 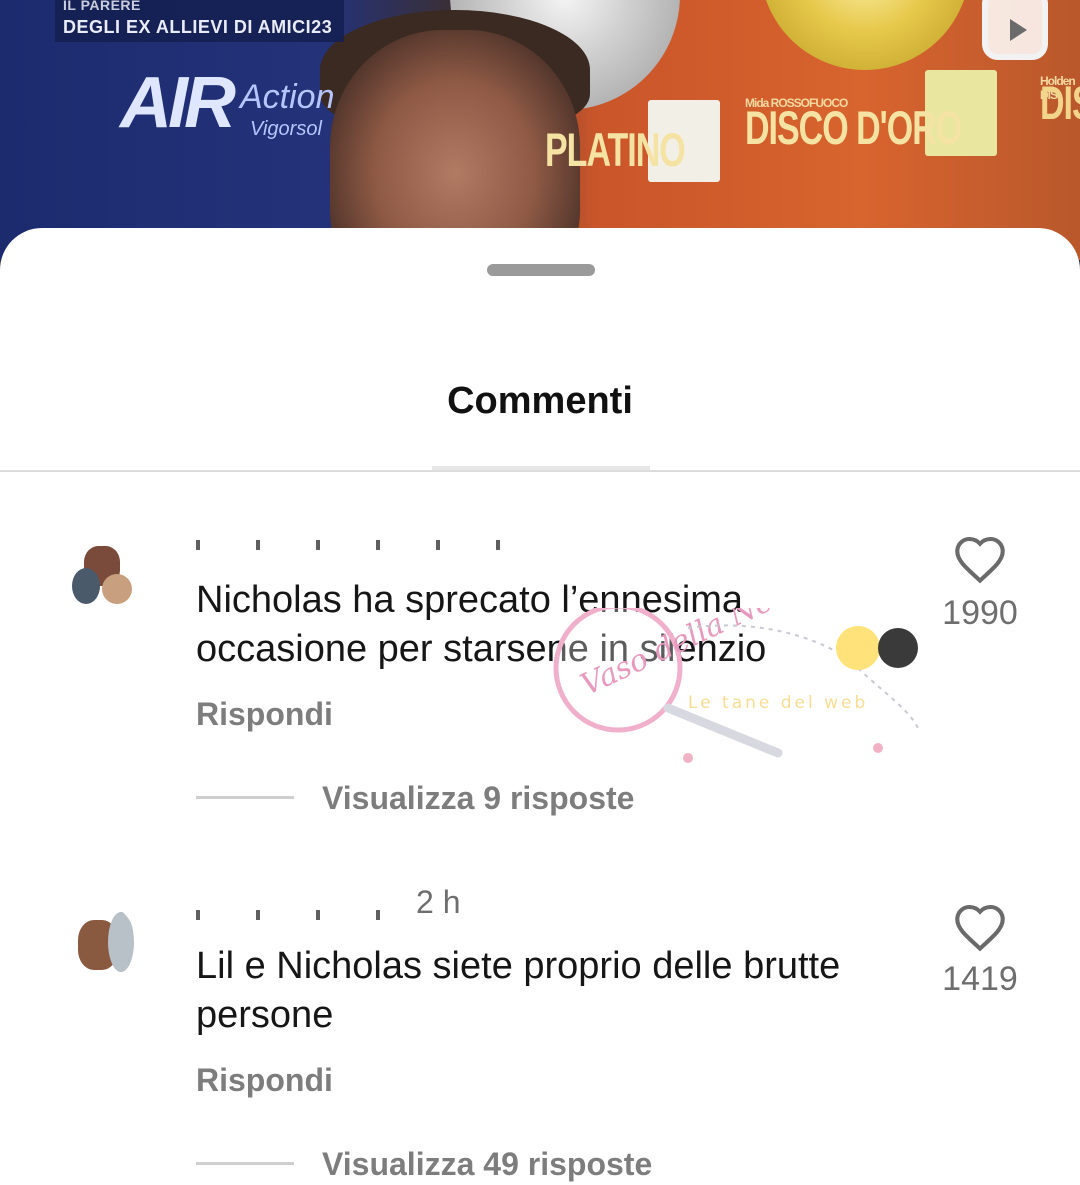 I want to click on view-replies-button: Visualizza 49 risposte, so click(x=487, y=1164).